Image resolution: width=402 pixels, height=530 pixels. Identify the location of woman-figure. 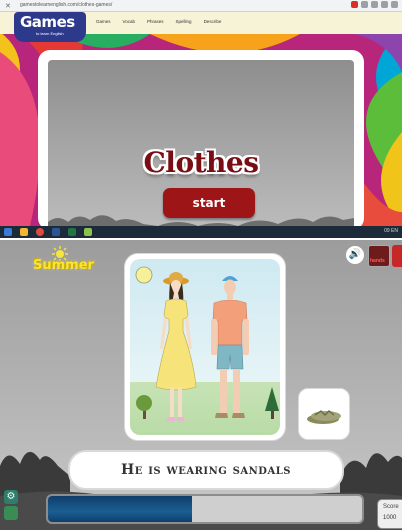
(176, 346).